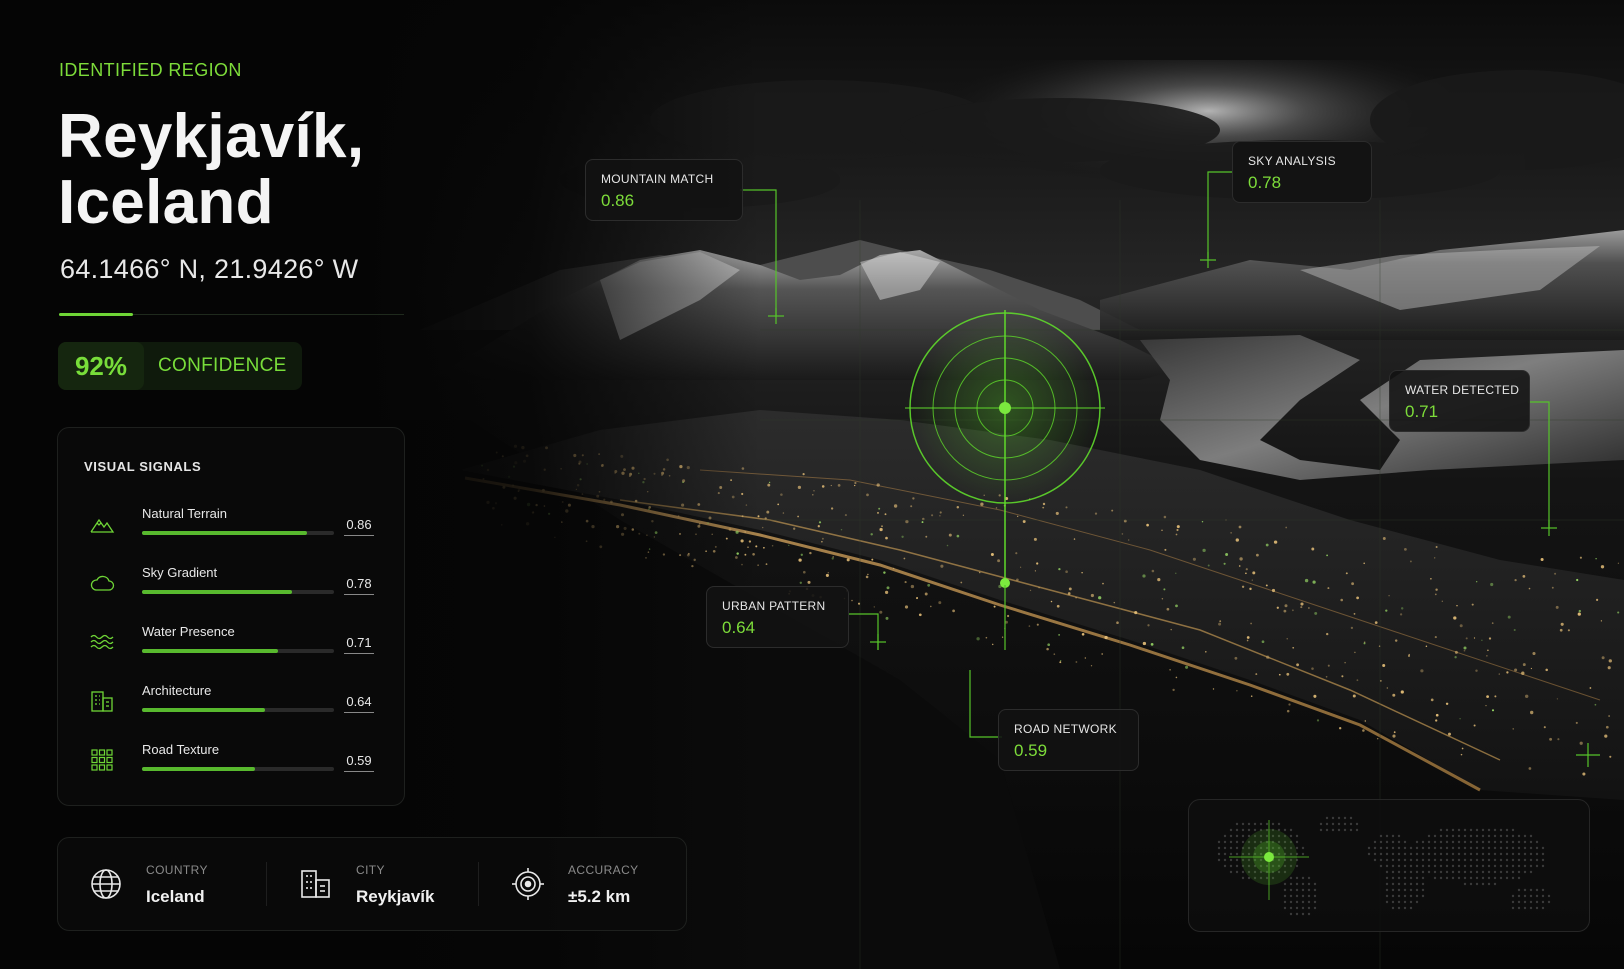 The height and width of the screenshot is (969, 1624). Describe the element at coordinates (102, 583) in the screenshot. I see `cloud-icon` at that location.